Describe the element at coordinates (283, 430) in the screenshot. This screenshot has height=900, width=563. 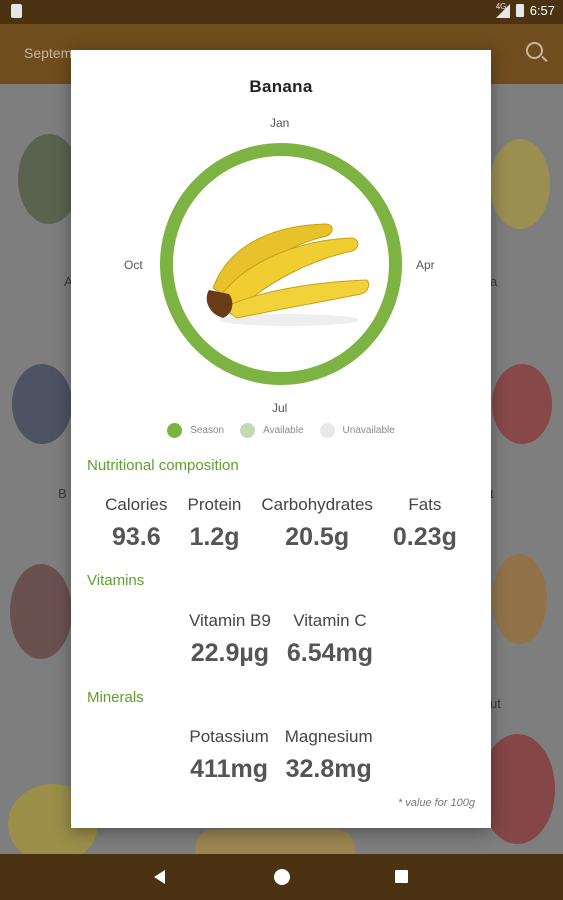
I see `legend-label: Available` at that location.